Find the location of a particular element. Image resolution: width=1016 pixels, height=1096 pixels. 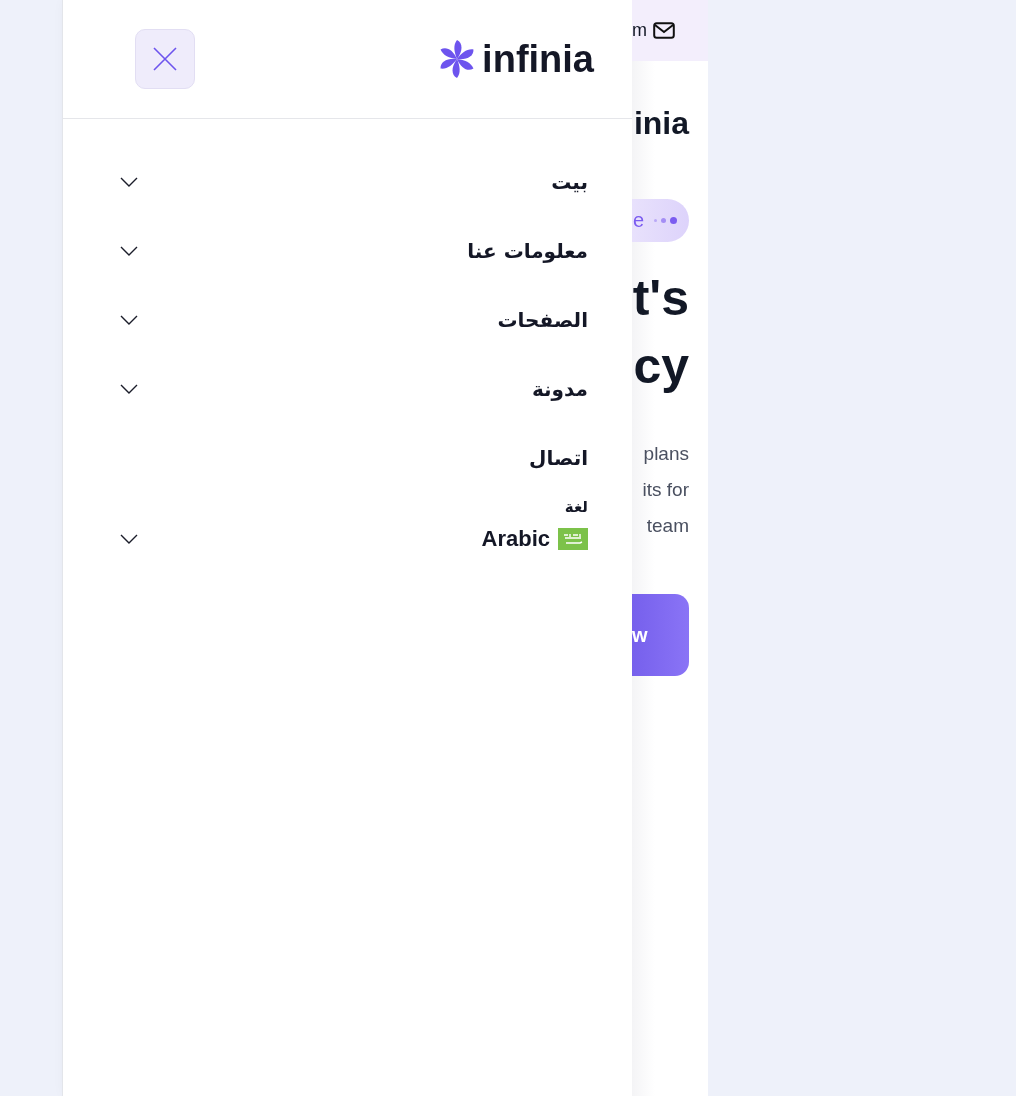

close-icon is located at coordinates (165, 59).